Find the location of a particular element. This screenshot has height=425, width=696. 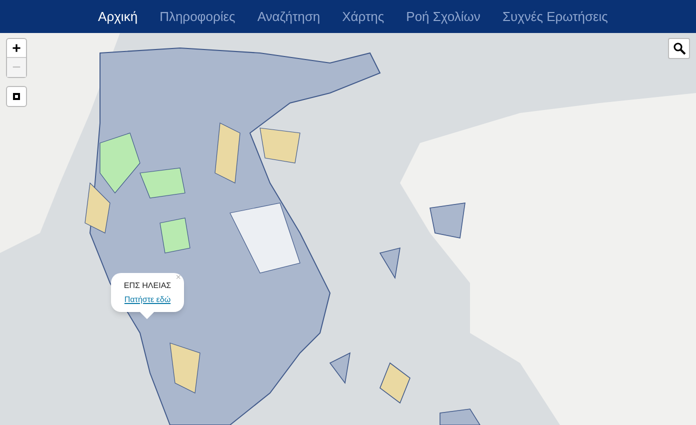

search-icon is located at coordinates (679, 48).